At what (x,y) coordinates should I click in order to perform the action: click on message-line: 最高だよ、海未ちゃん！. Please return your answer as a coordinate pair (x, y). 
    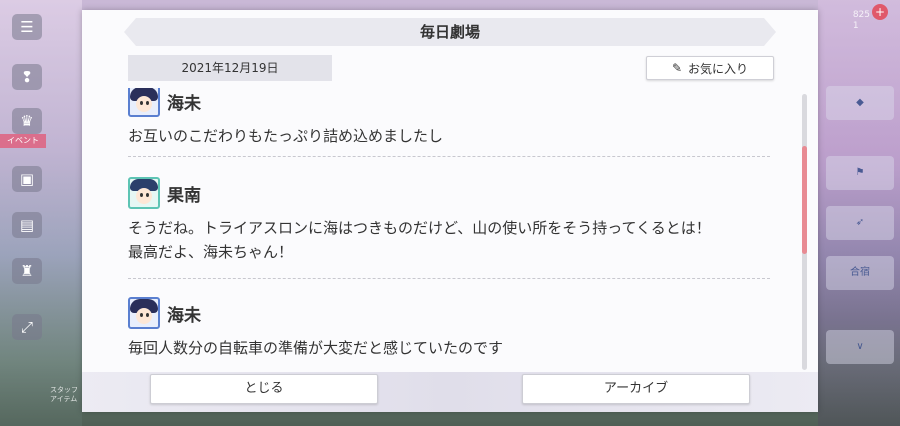
    Looking at the image, I should click on (211, 252).